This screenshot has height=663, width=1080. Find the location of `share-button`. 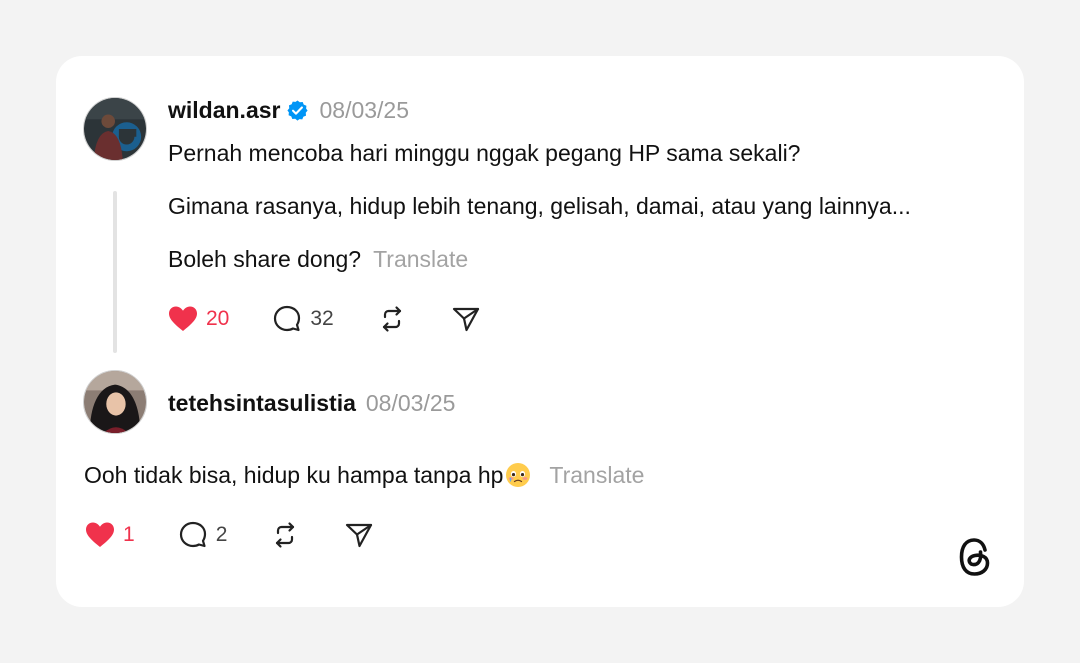

share-button is located at coordinates (466, 319).